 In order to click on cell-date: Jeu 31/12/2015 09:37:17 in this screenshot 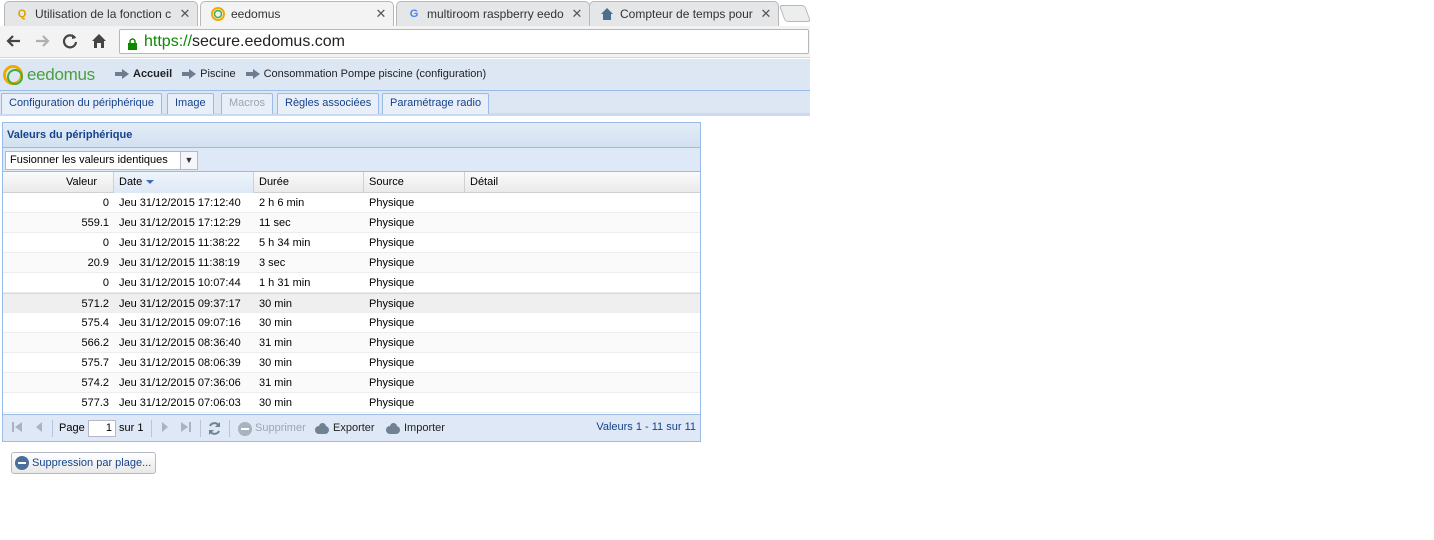, I will do `click(180, 304)`.